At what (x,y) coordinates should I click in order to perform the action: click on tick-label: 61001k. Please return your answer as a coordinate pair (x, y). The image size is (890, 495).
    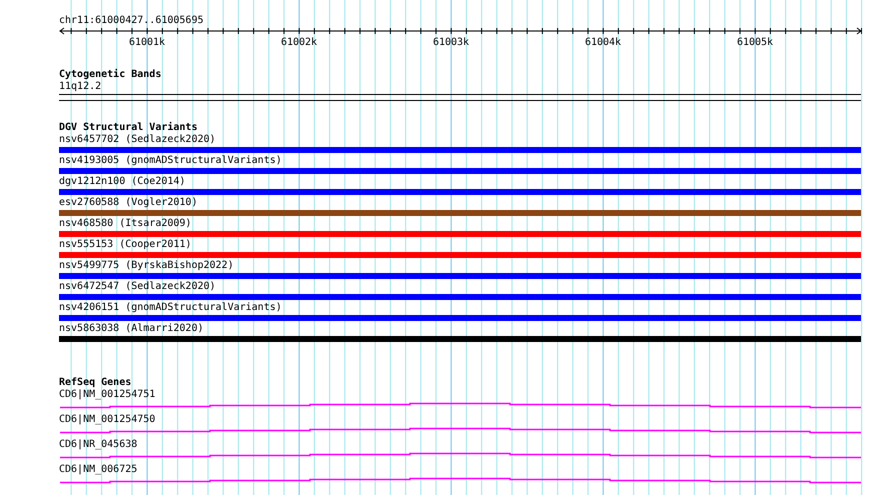
    Looking at the image, I should click on (147, 42).